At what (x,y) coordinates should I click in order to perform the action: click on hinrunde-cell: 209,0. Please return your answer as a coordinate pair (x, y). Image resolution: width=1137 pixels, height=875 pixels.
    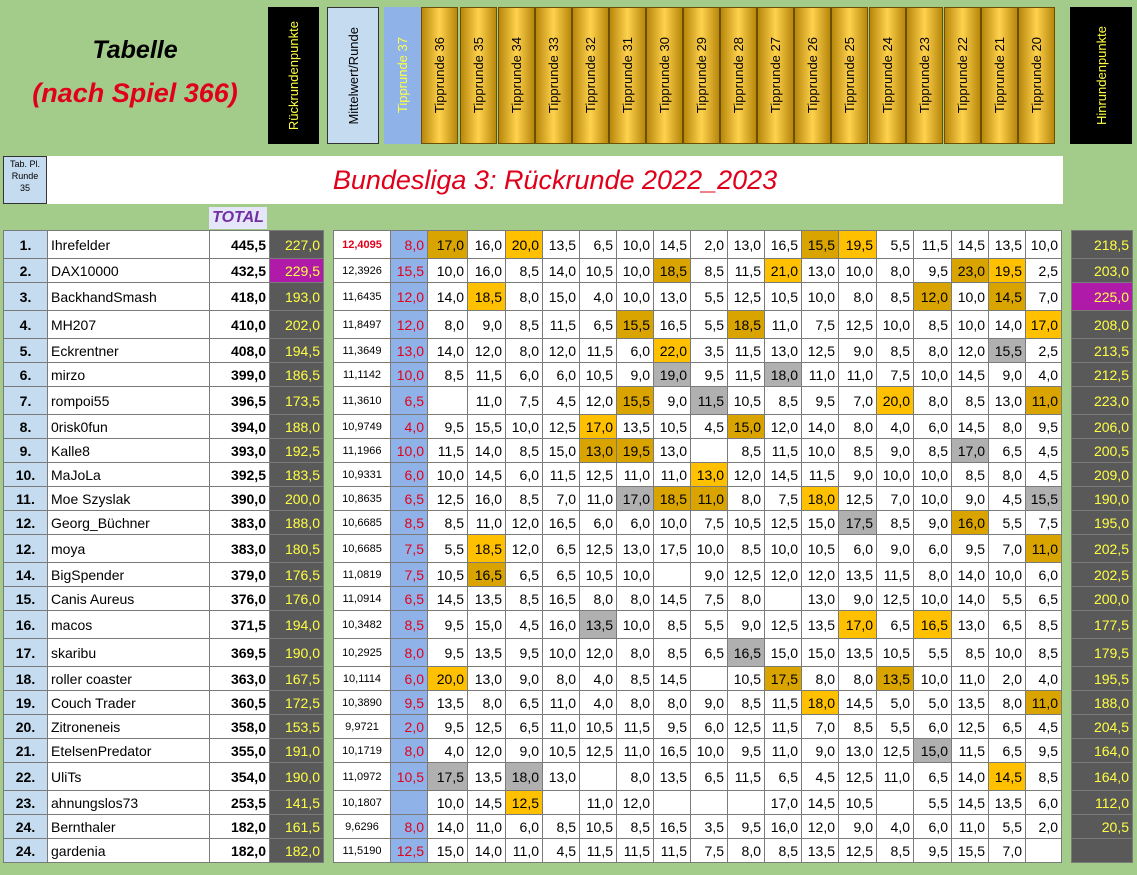
    Looking at the image, I should click on (1102, 474).